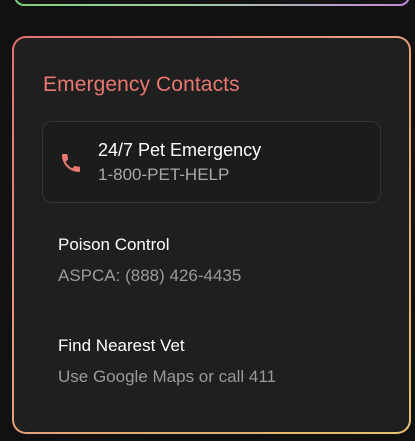 The width and height of the screenshot is (415, 441). What do you see at coordinates (121, 345) in the screenshot?
I see `find-vet-title: Find Nearest Vet` at bounding box center [121, 345].